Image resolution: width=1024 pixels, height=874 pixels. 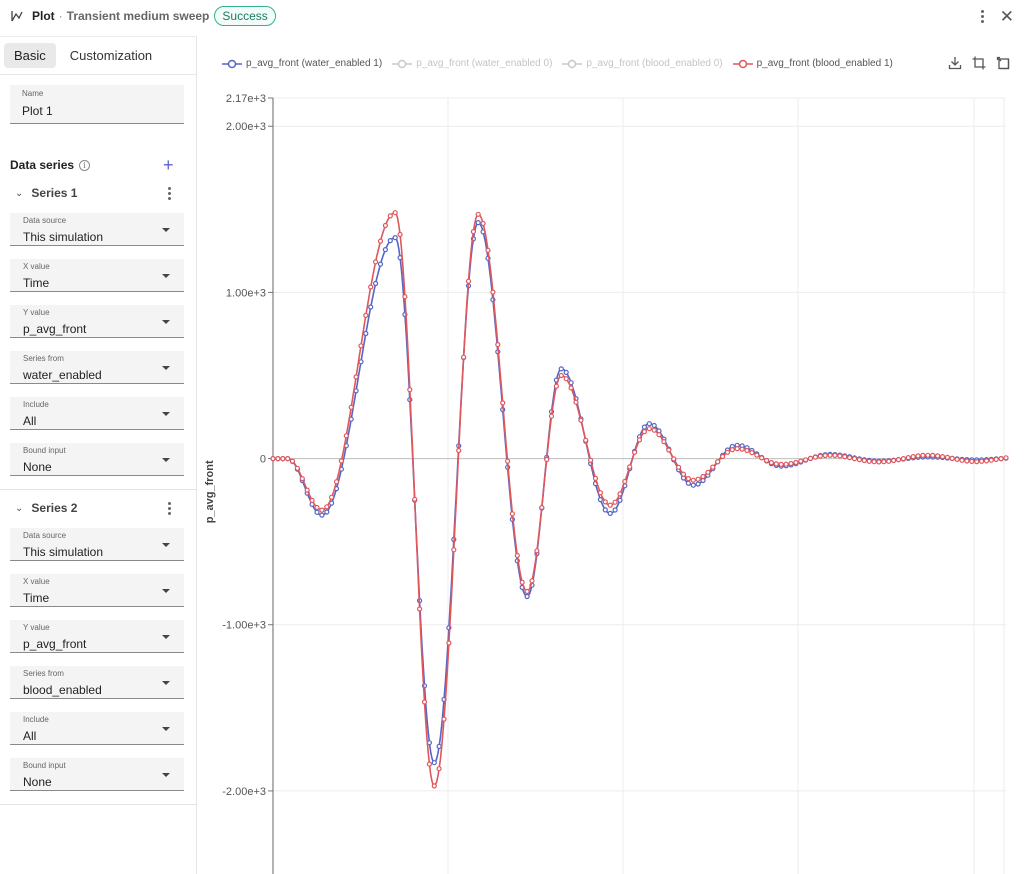 I want to click on dropdown-label: Bound input, so click(x=44, y=765).